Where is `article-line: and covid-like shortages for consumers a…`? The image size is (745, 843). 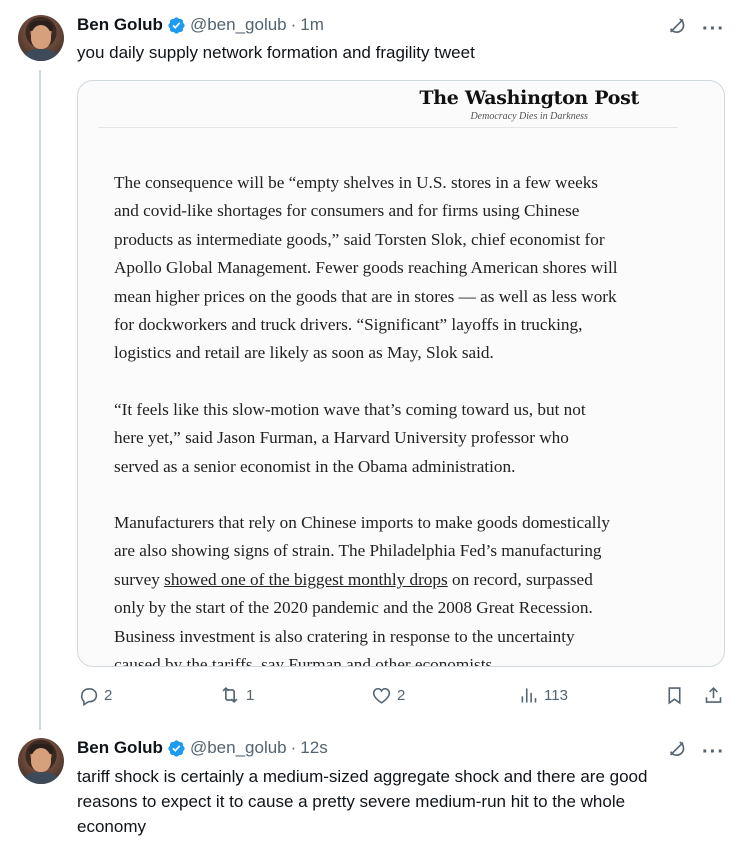 article-line: and covid-like shortages for consumers a… is located at coordinates (347, 211).